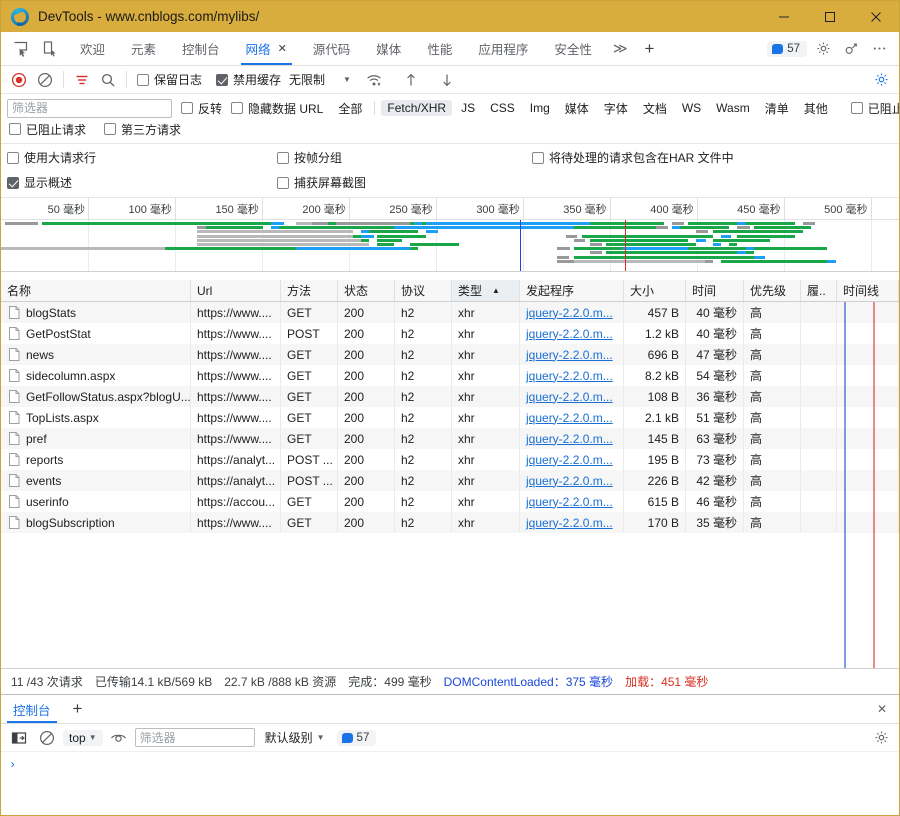  I want to click on column-header-10: 优先级, so click(772, 290).